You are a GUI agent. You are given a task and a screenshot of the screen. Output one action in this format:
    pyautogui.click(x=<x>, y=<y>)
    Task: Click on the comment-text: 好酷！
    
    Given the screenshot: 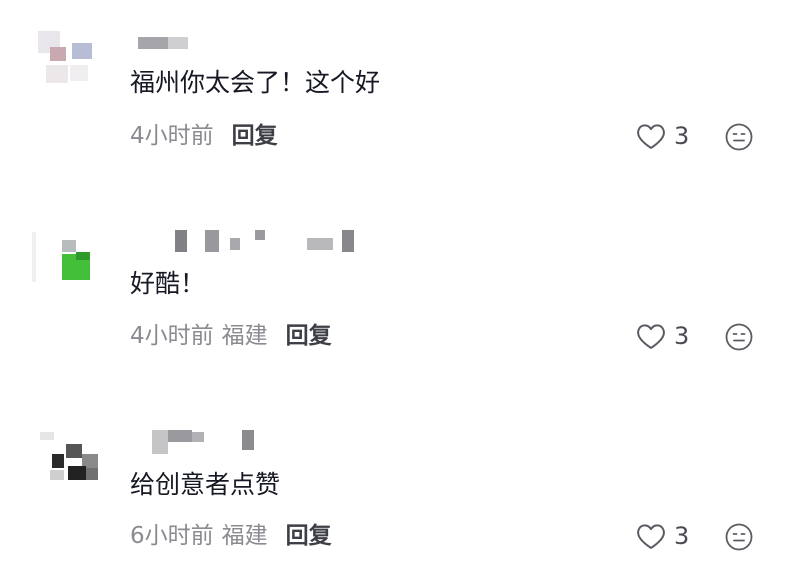 What is the action you would take?
    pyautogui.click(x=168, y=283)
    